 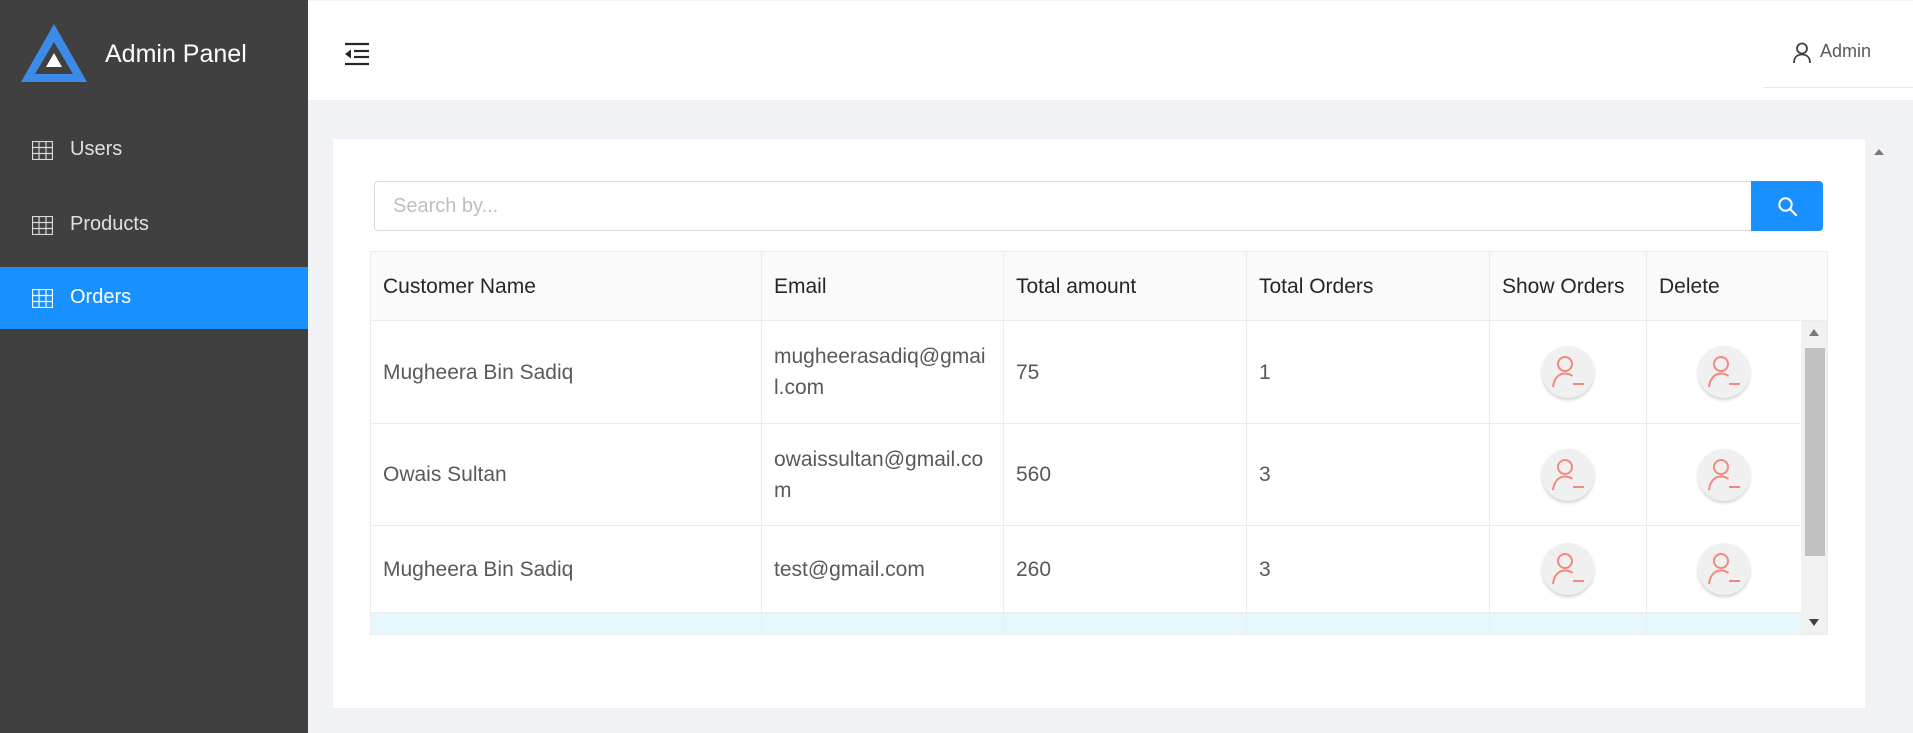 What do you see at coordinates (101, 297) in the screenshot?
I see `sidebar-item-label: Orders` at bounding box center [101, 297].